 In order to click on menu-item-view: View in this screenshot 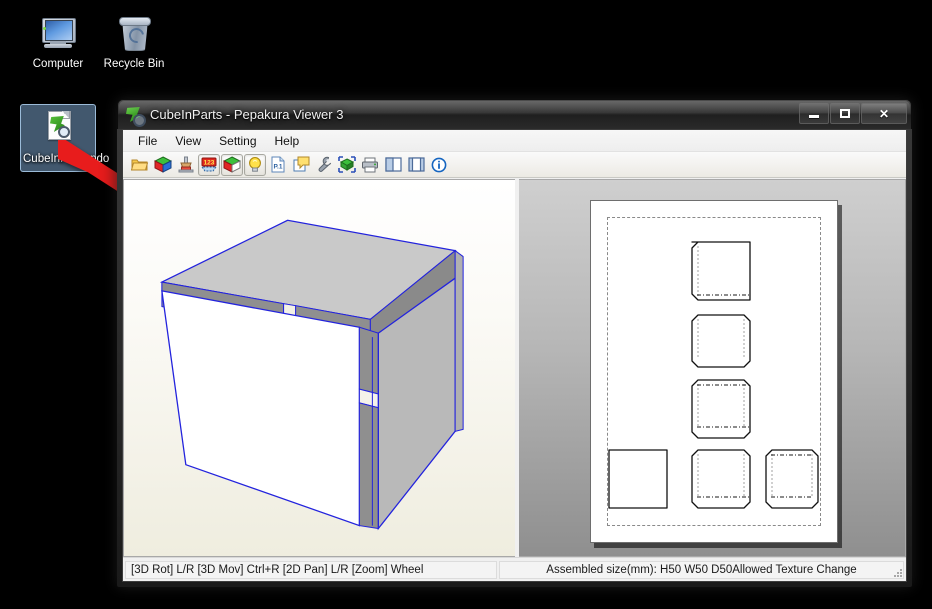, I will do `click(188, 141)`.